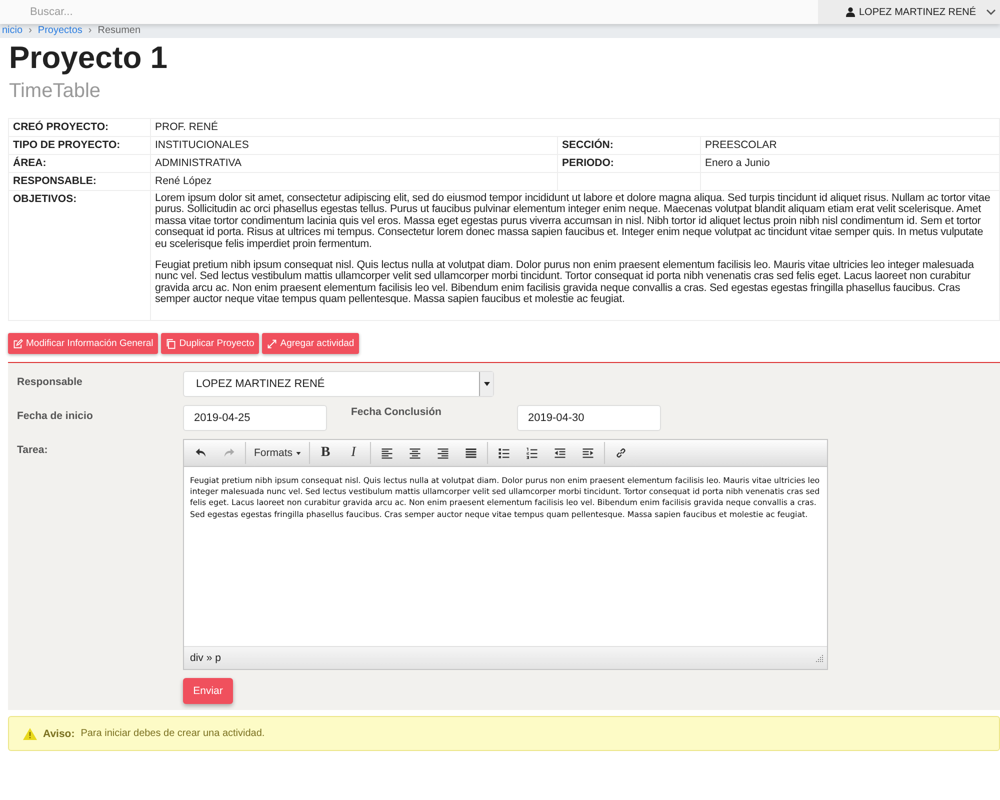 Image resolution: width=1000 pixels, height=800 pixels. I want to click on element-path: div » p, so click(205, 658).